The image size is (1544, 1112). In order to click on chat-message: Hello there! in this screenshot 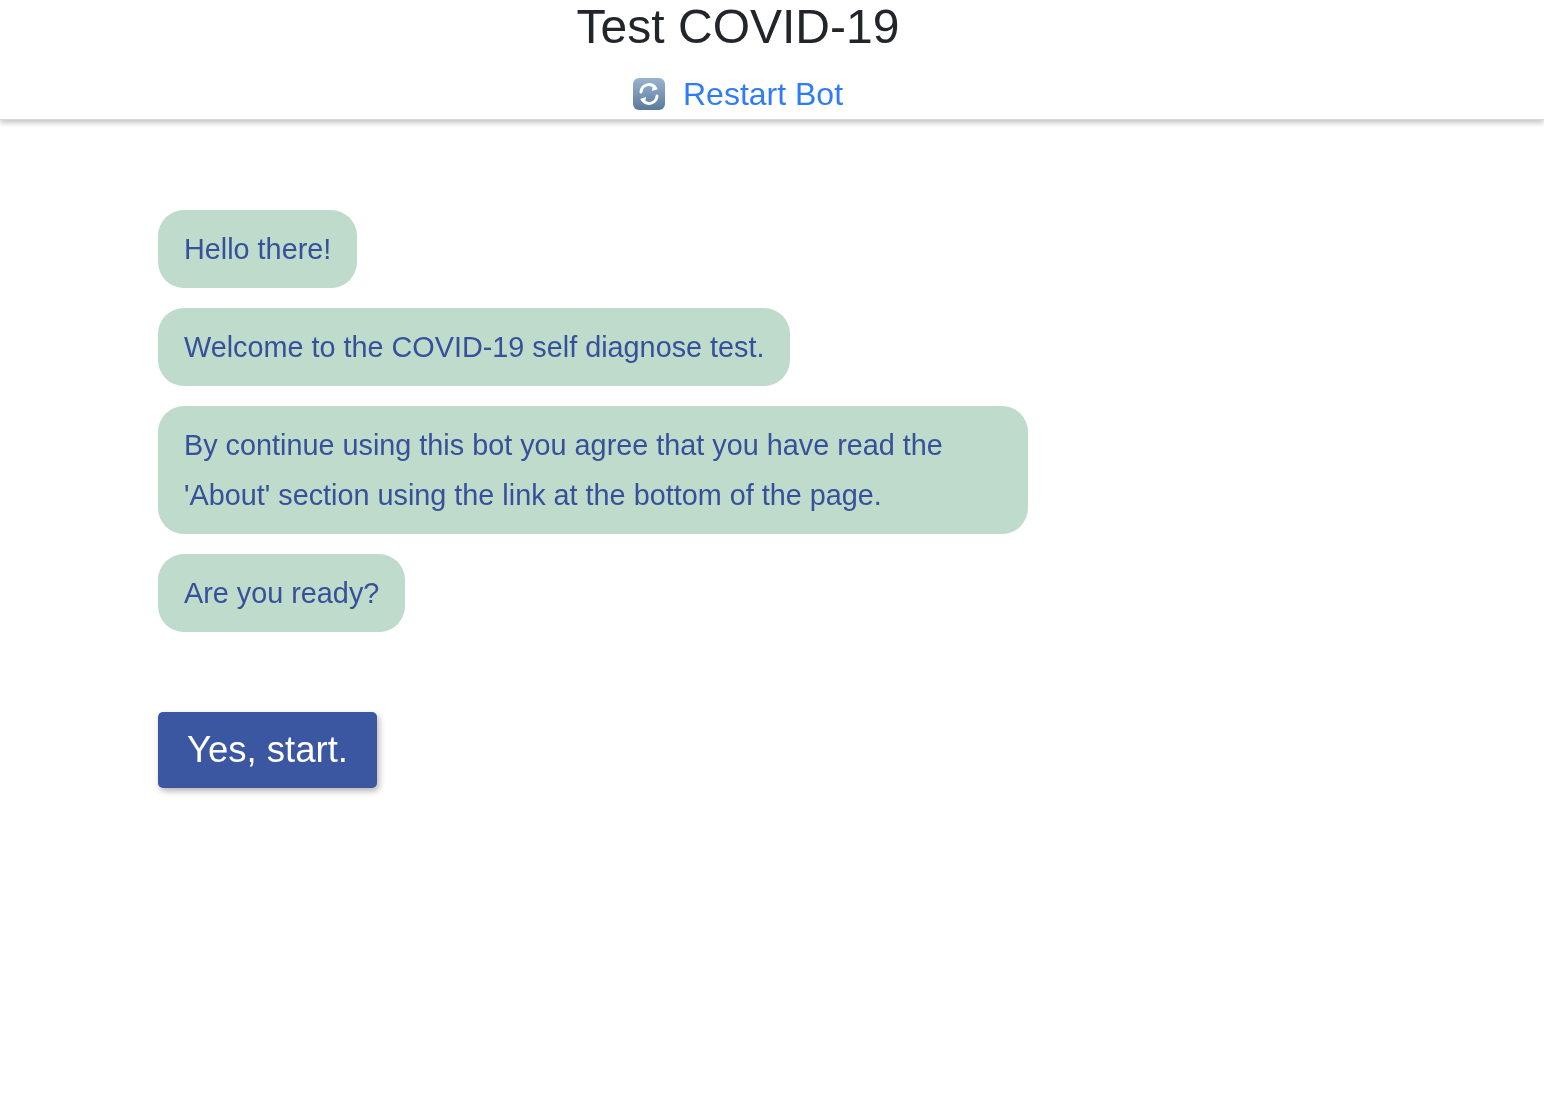, I will do `click(258, 249)`.